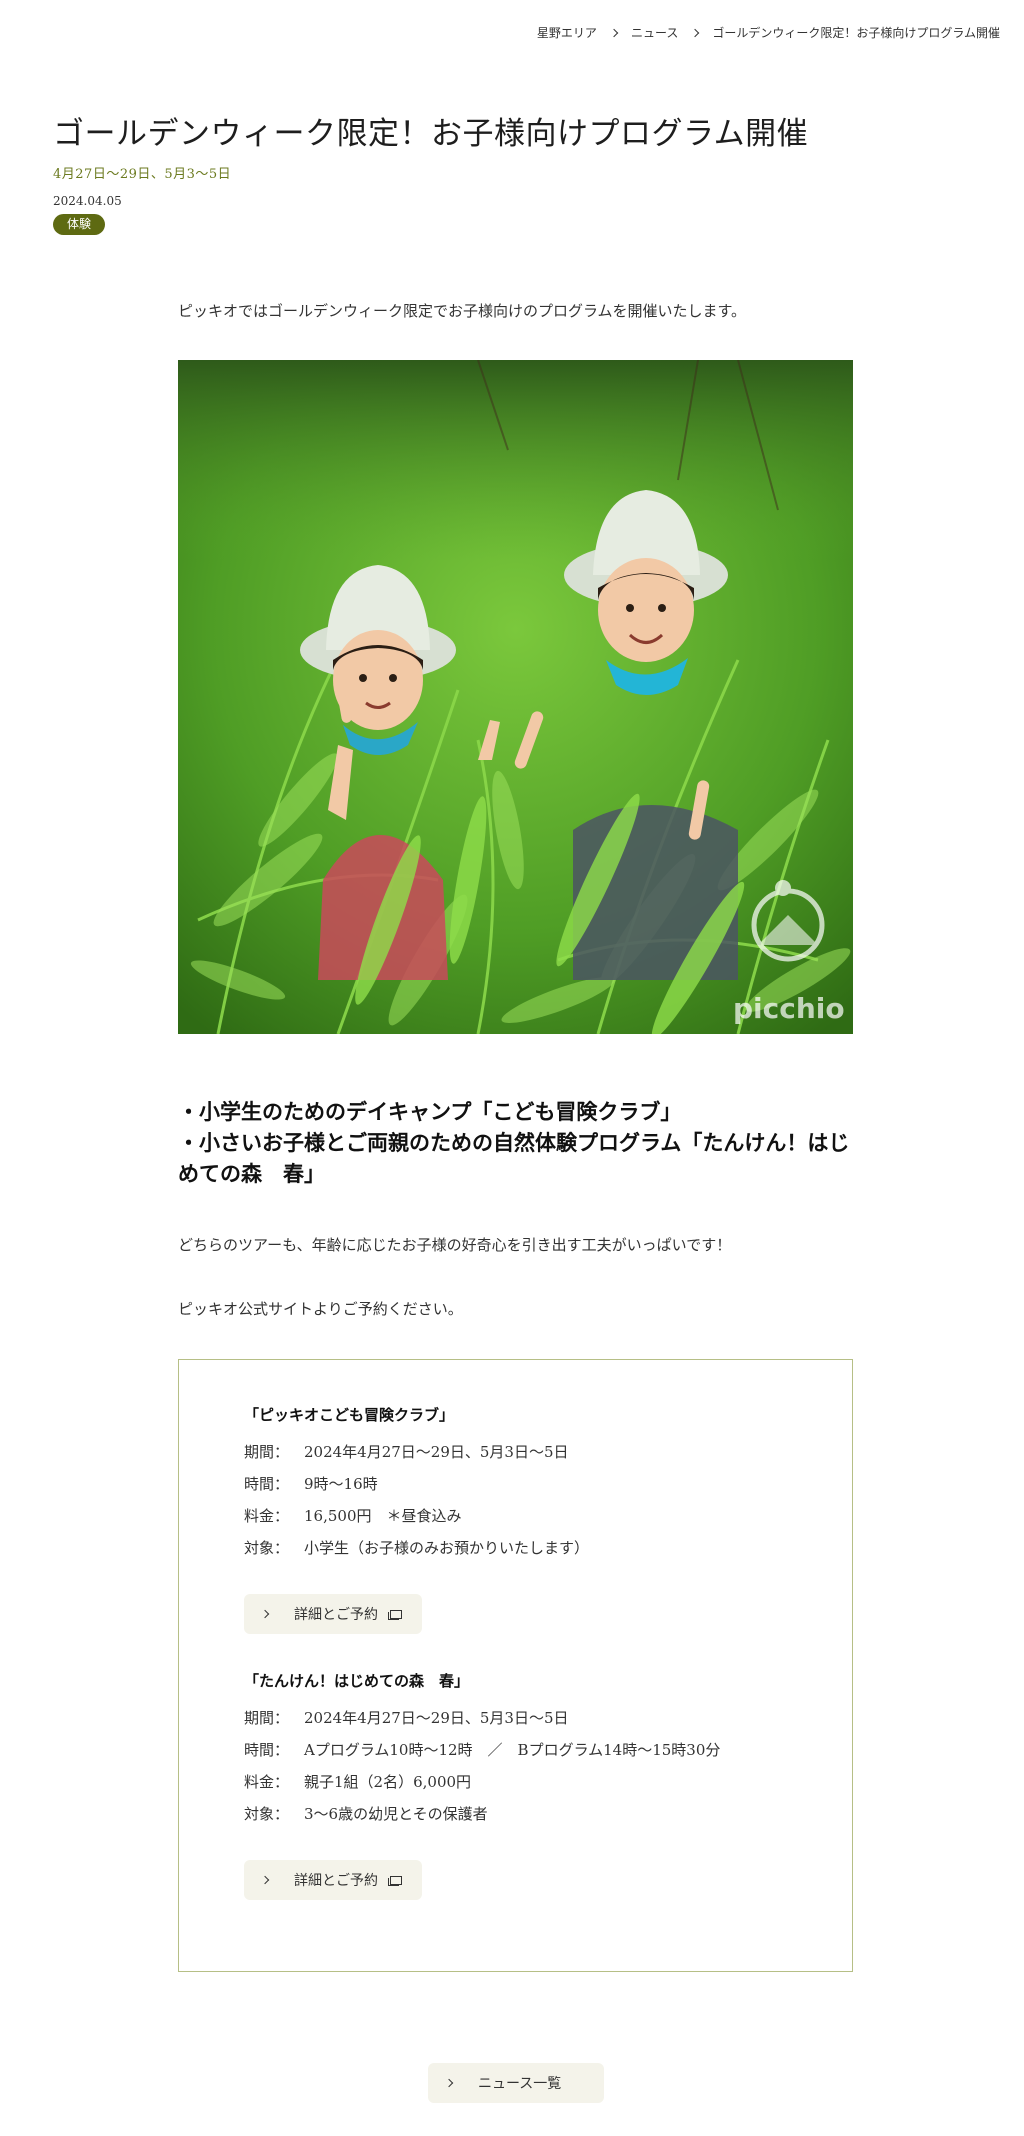 The image size is (1024, 2136). What do you see at coordinates (512, 1750) in the screenshot?
I see `row-value: Aプログラム10時〜12時 ／ Bプログラム14時〜15時30分` at bounding box center [512, 1750].